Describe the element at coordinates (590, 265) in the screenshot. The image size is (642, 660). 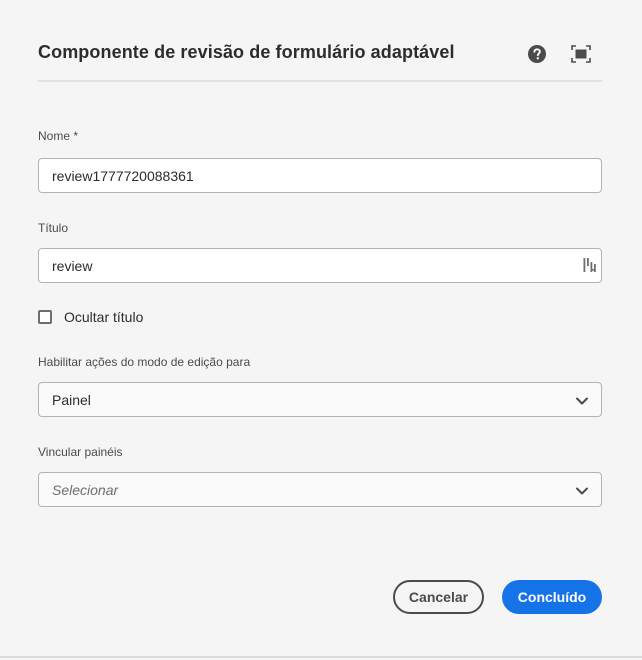
I see `i18n-icon` at that location.